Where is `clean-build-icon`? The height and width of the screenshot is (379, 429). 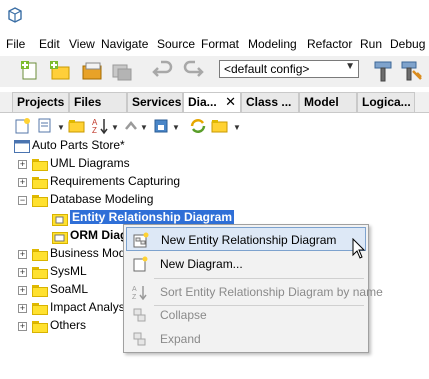
clean-build-icon is located at coordinates (411, 71).